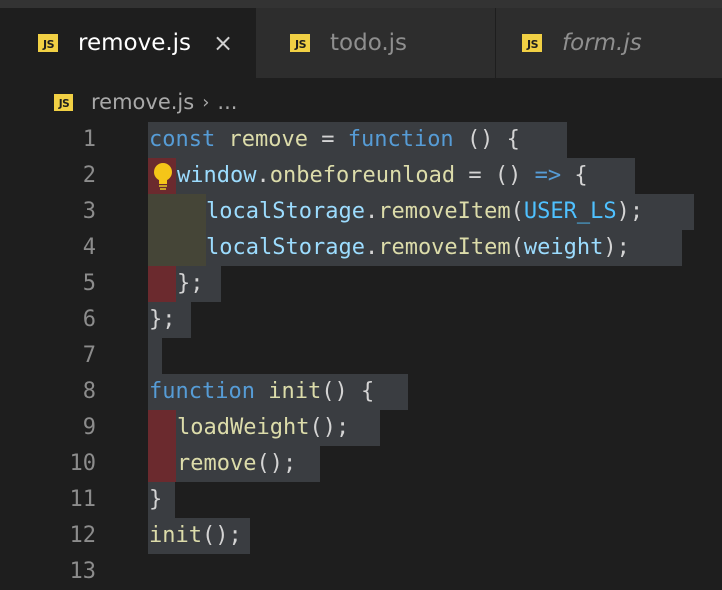 The width and height of the screenshot is (722, 590). I want to click on line-number: 9, so click(89, 427).